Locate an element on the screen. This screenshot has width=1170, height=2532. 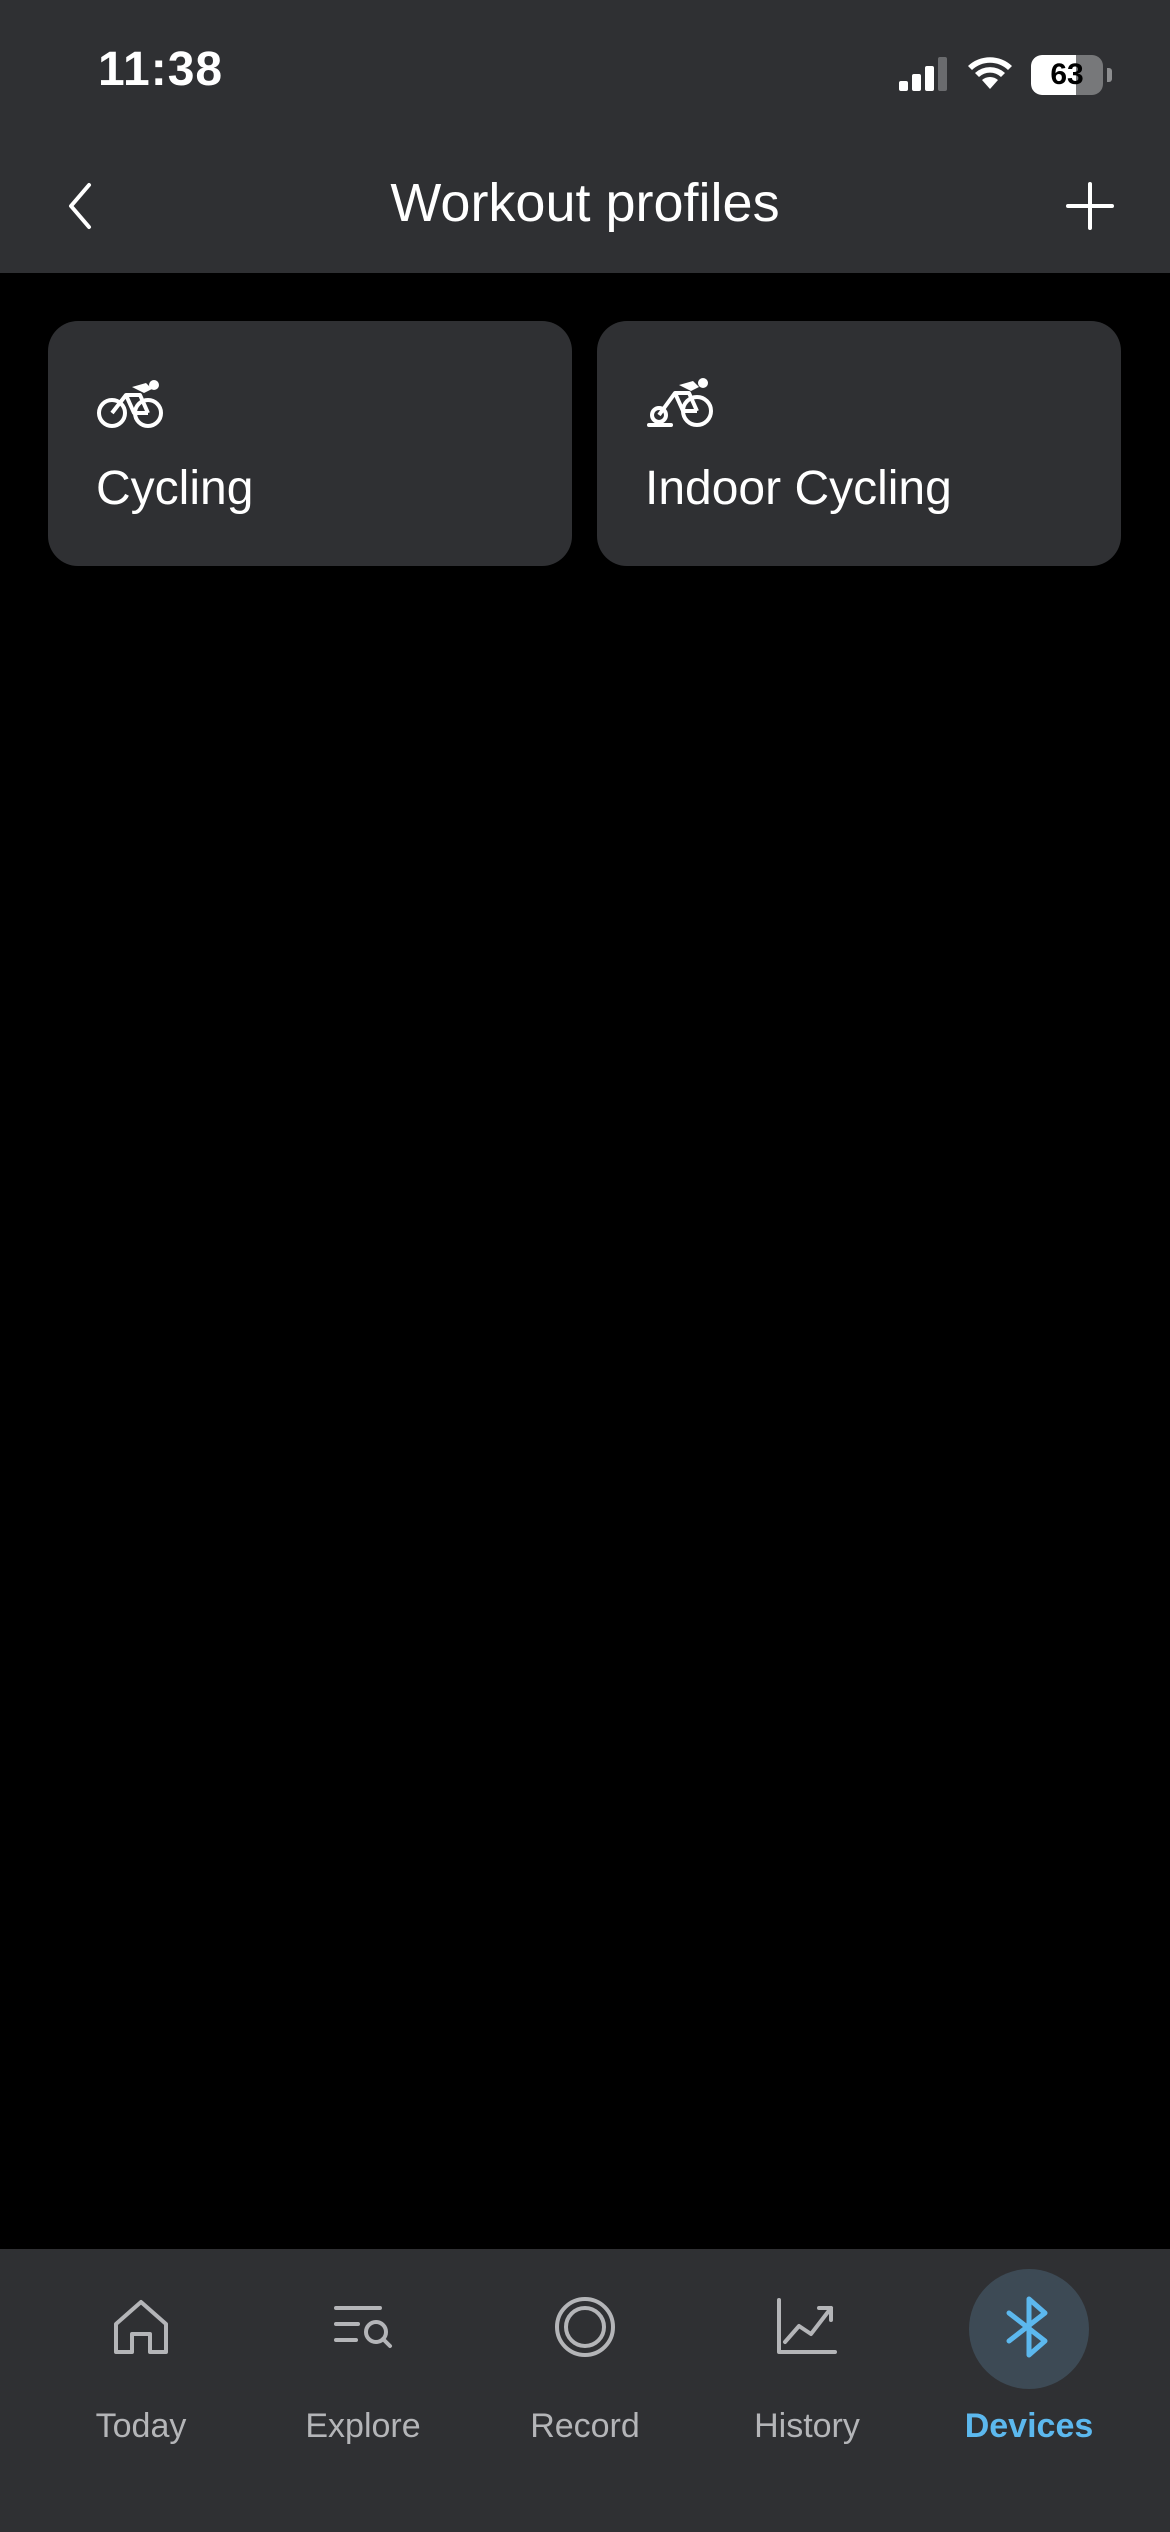
profile-label: Cycling is located at coordinates (175, 488).